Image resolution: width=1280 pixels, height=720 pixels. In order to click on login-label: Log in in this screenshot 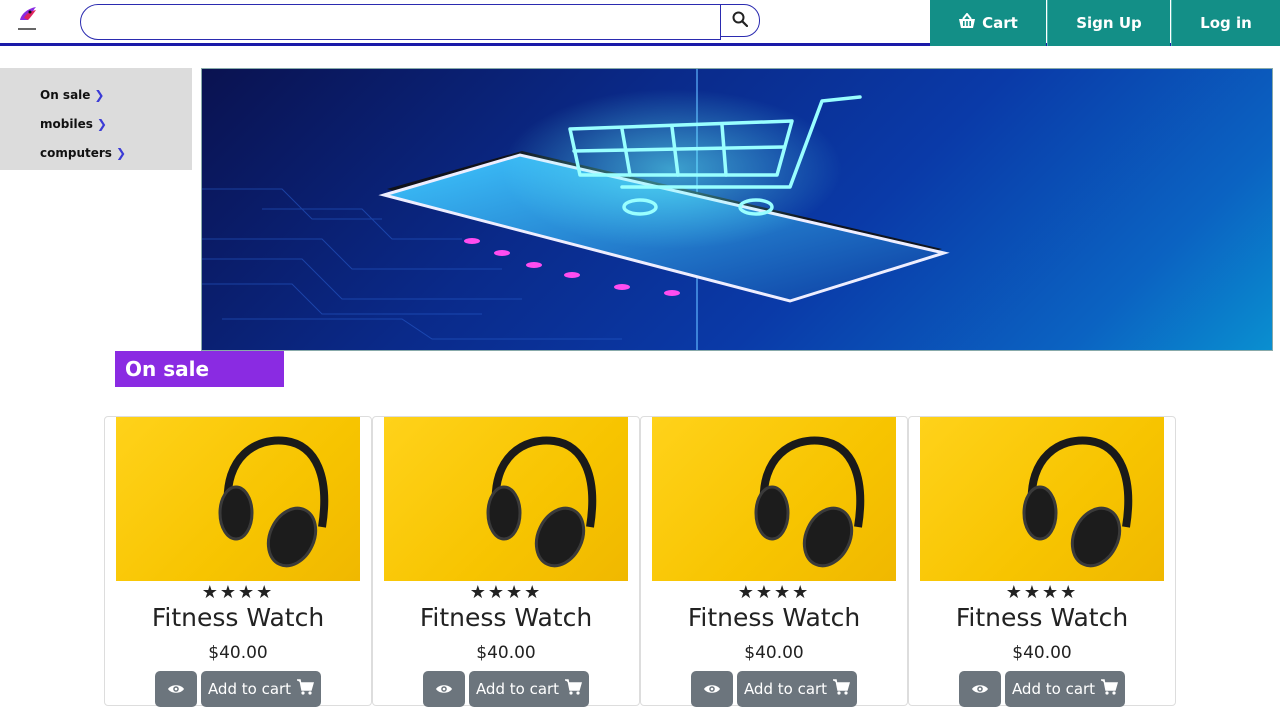, I will do `click(1226, 23)`.